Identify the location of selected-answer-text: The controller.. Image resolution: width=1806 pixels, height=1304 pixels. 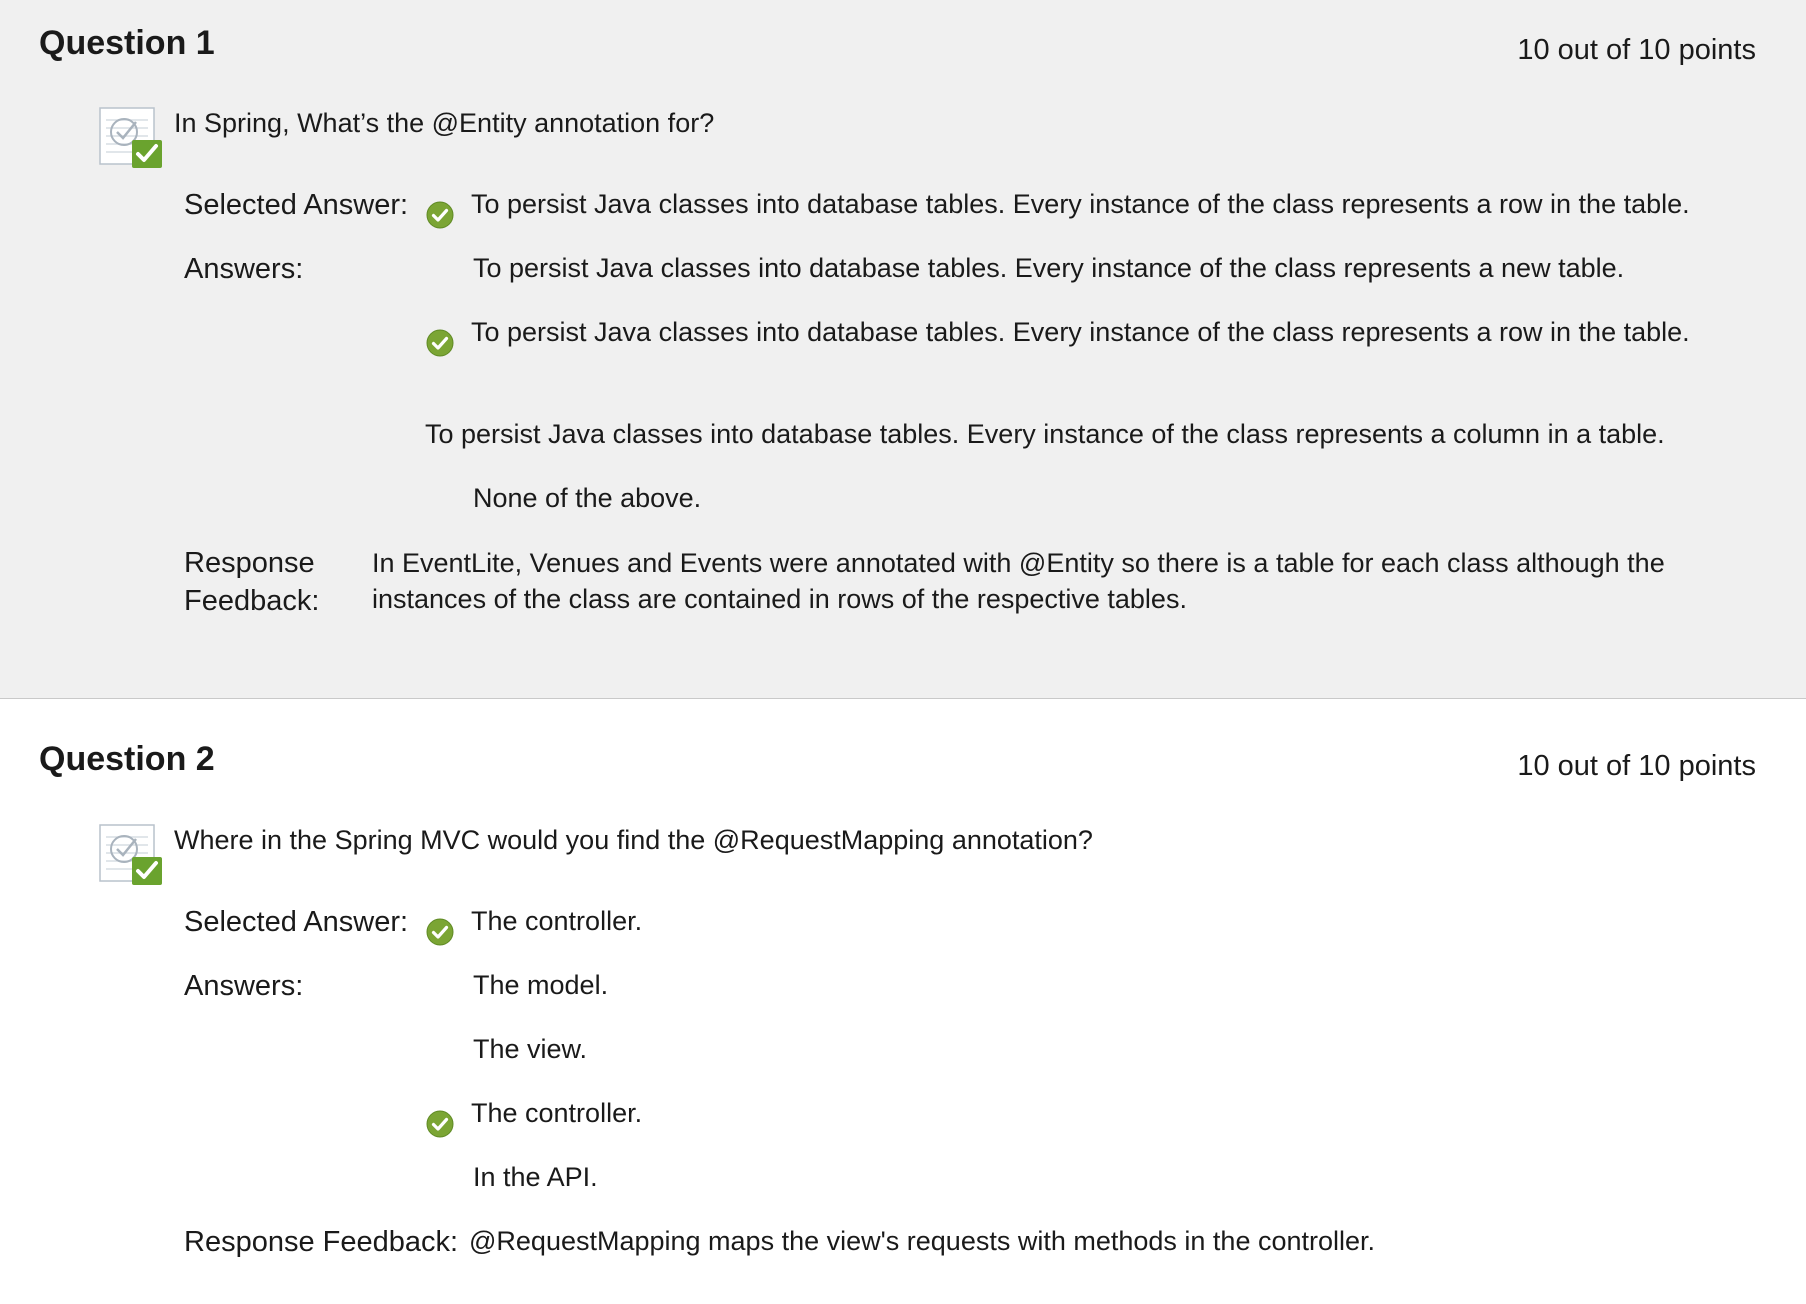
(557, 921).